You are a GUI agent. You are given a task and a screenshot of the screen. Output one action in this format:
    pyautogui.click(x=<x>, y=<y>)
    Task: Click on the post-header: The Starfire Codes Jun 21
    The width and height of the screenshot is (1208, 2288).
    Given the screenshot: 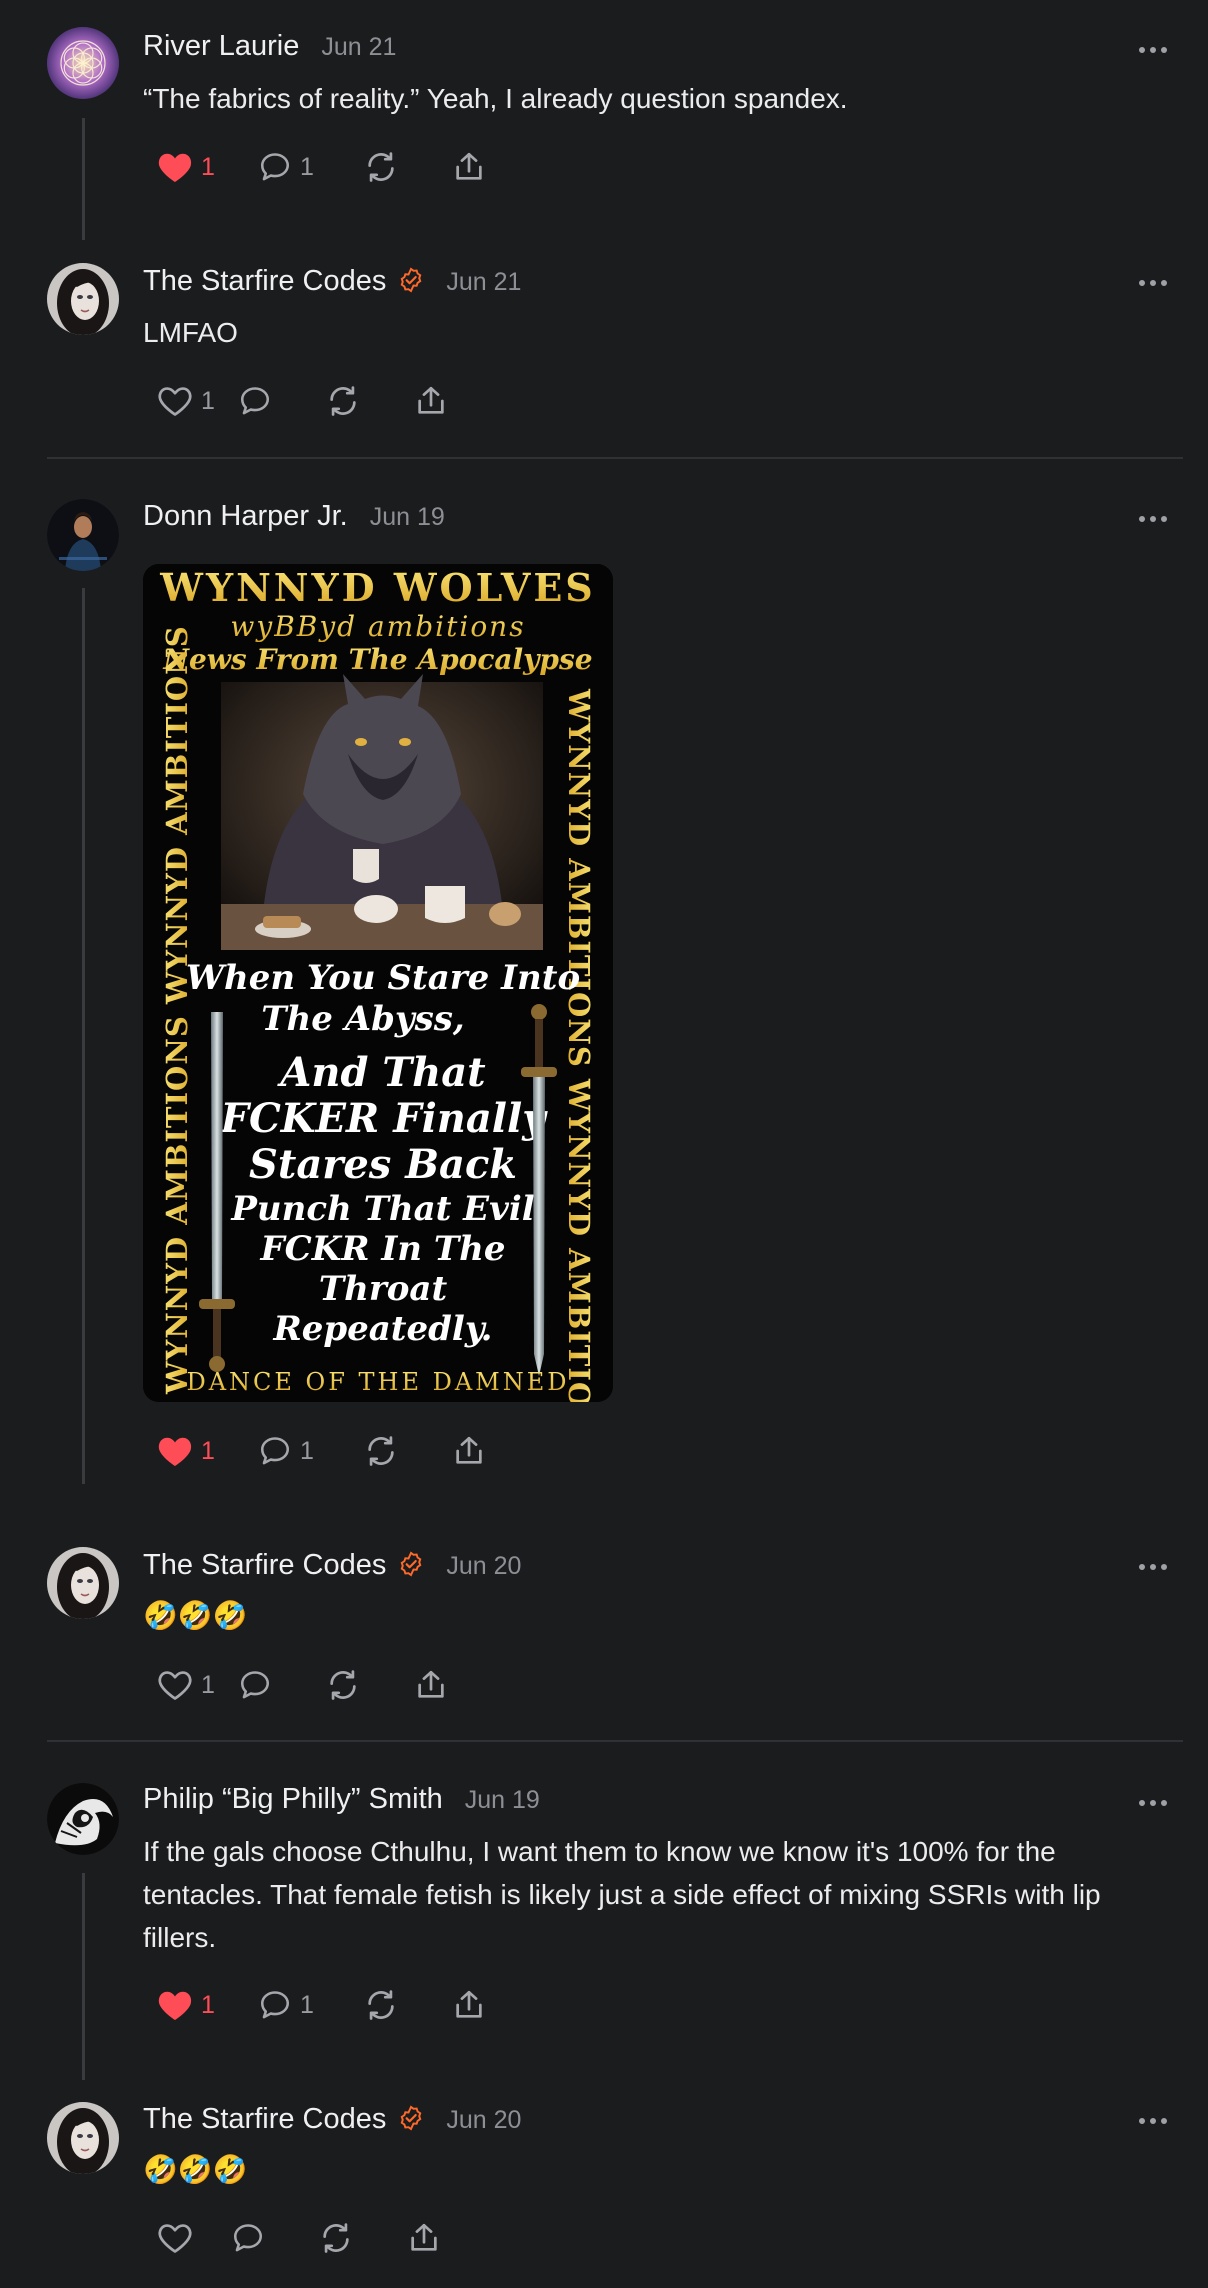 What is the action you would take?
    pyautogui.click(x=332, y=284)
    